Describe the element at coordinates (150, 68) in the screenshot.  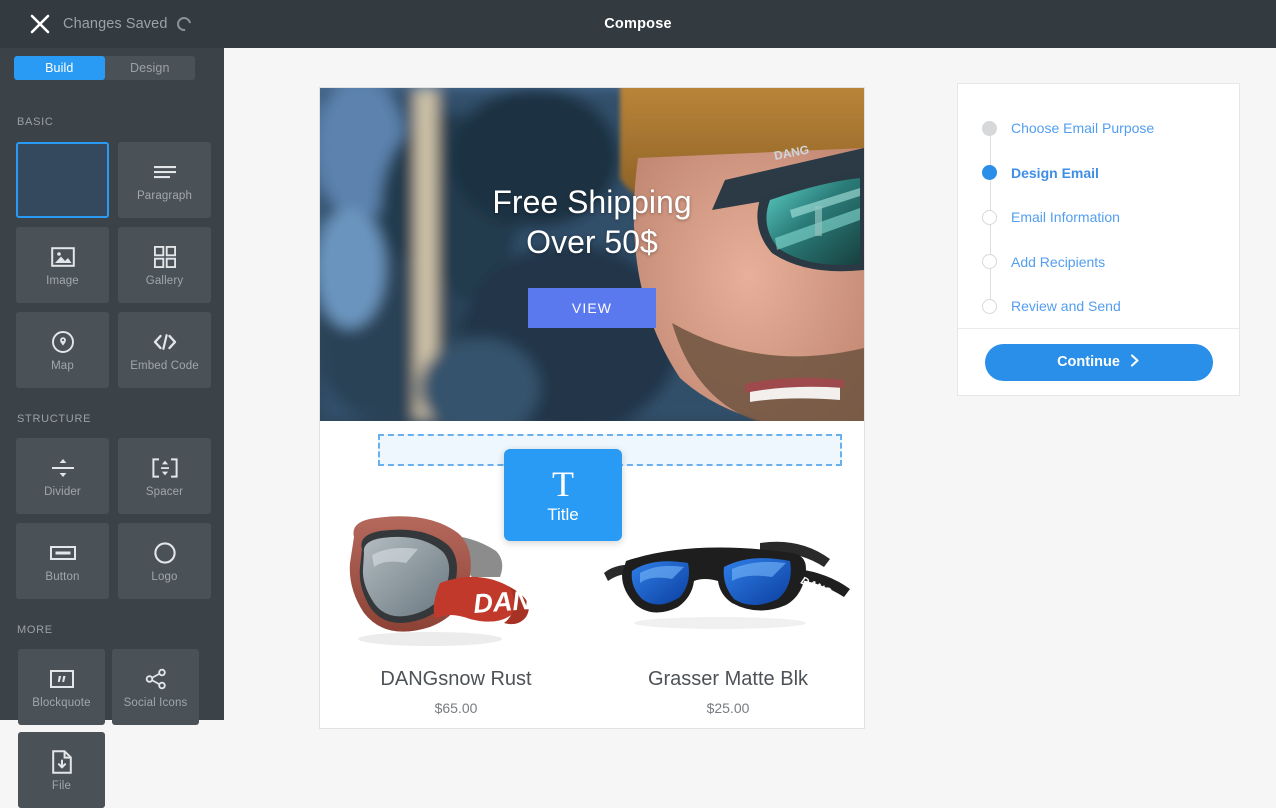
I see `tab-design: Design` at that location.